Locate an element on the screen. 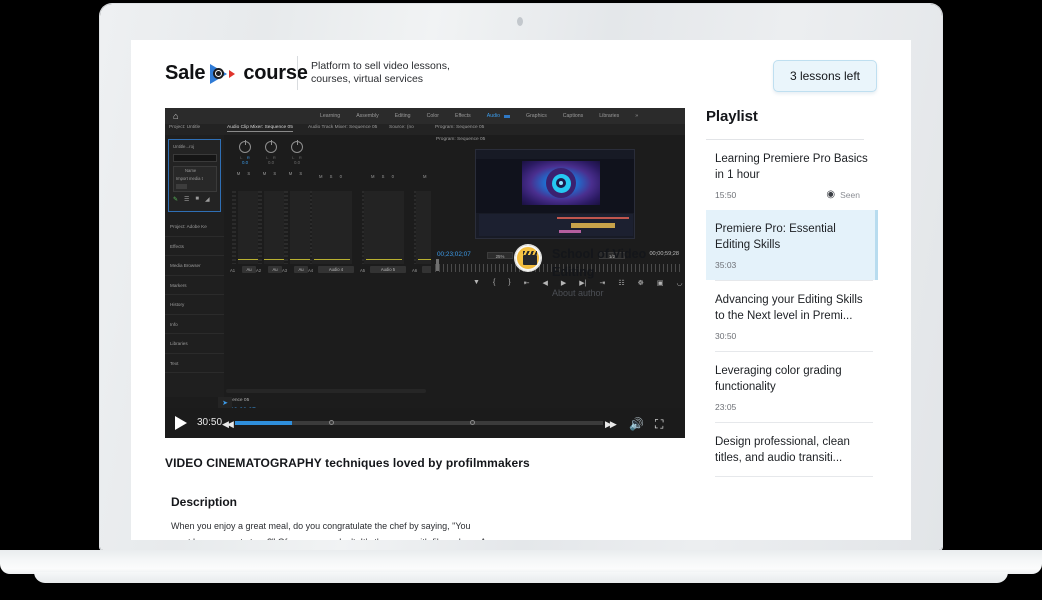 The width and height of the screenshot is (1042, 600). playlist-item-title: Learning Premiere Pro Basics in 1 hour is located at coordinates (791, 167).